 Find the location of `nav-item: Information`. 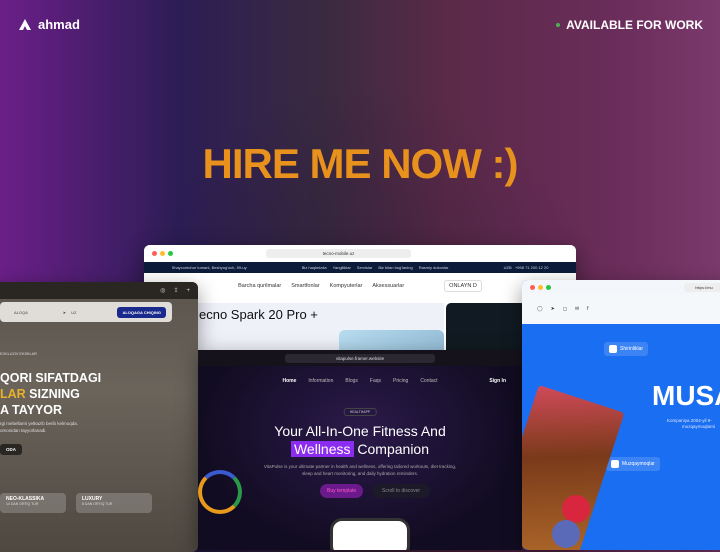

nav-item: Information is located at coordinates (320, 381).